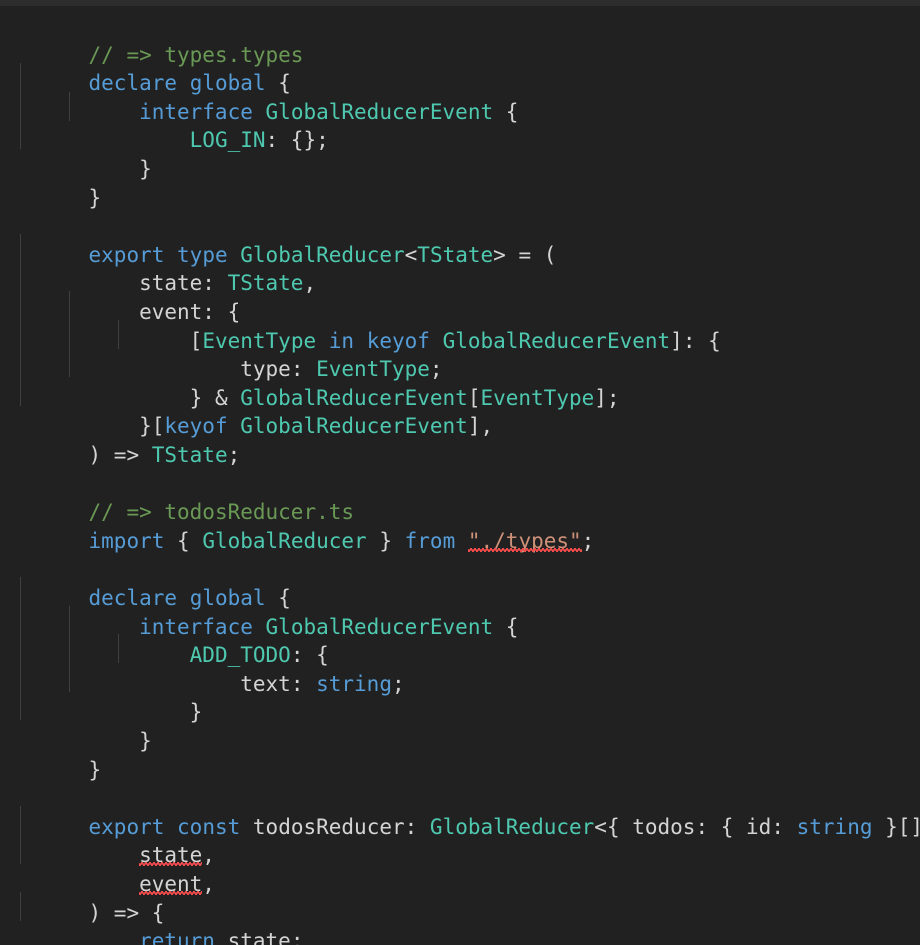 Image resolution: width=920 pixels, height=945 pixels. I want to click on code-line: export type GlobalReducer<TState> = (, so click(460, 239).